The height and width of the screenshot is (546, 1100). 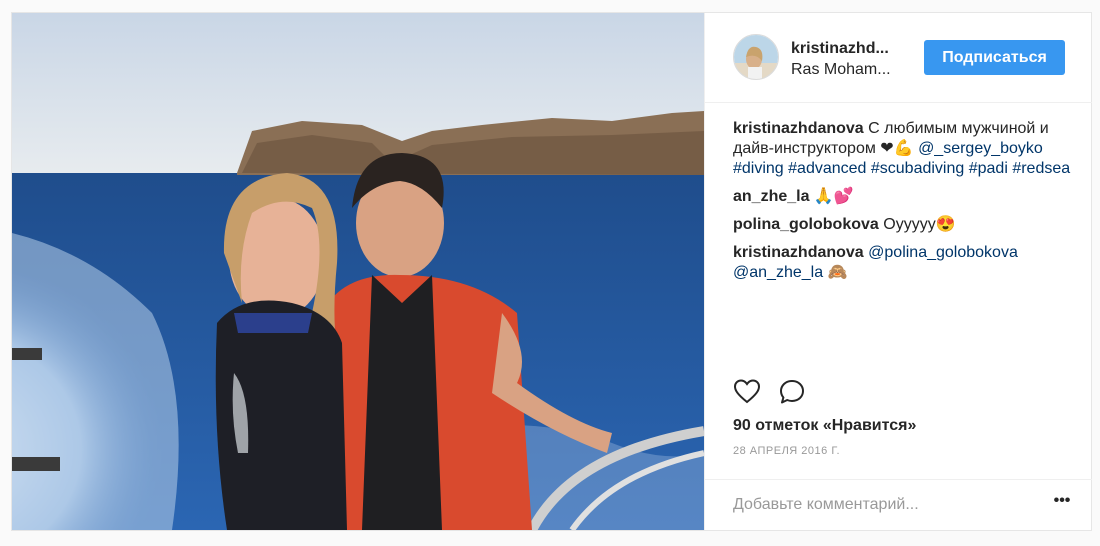 What do you see at coordinates (771, 196) in the screenshot?
I see `comment-username: an_zhe_la` at bounding box center [771, 196].